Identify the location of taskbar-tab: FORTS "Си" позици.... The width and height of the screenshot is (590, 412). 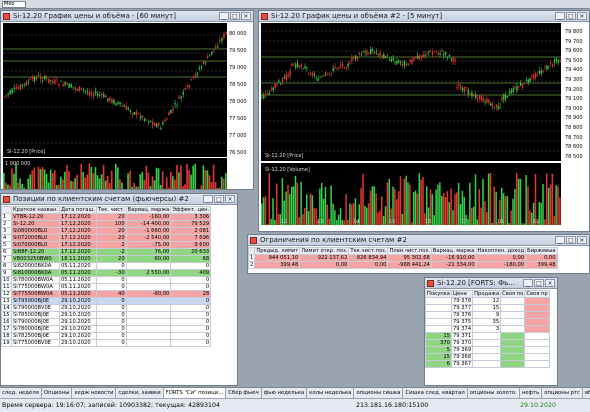
(195, 393).